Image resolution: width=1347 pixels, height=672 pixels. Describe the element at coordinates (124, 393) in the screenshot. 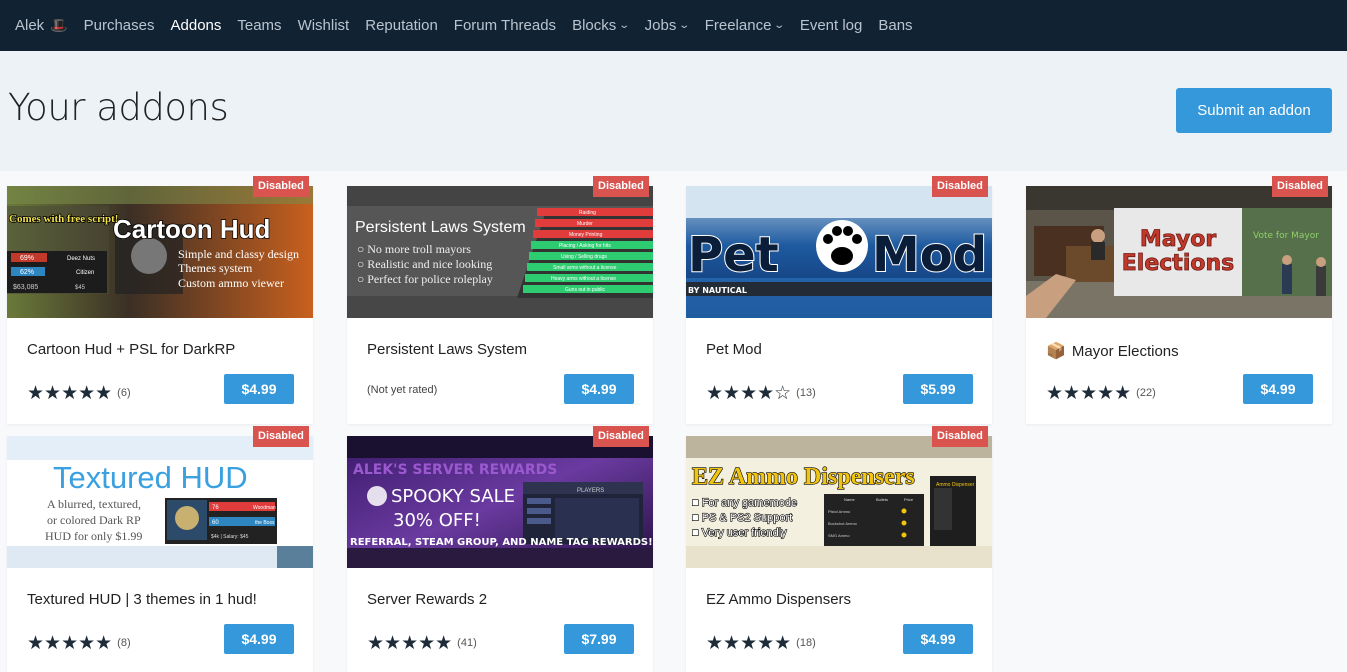

I see `rating-count: (6)` at that location.